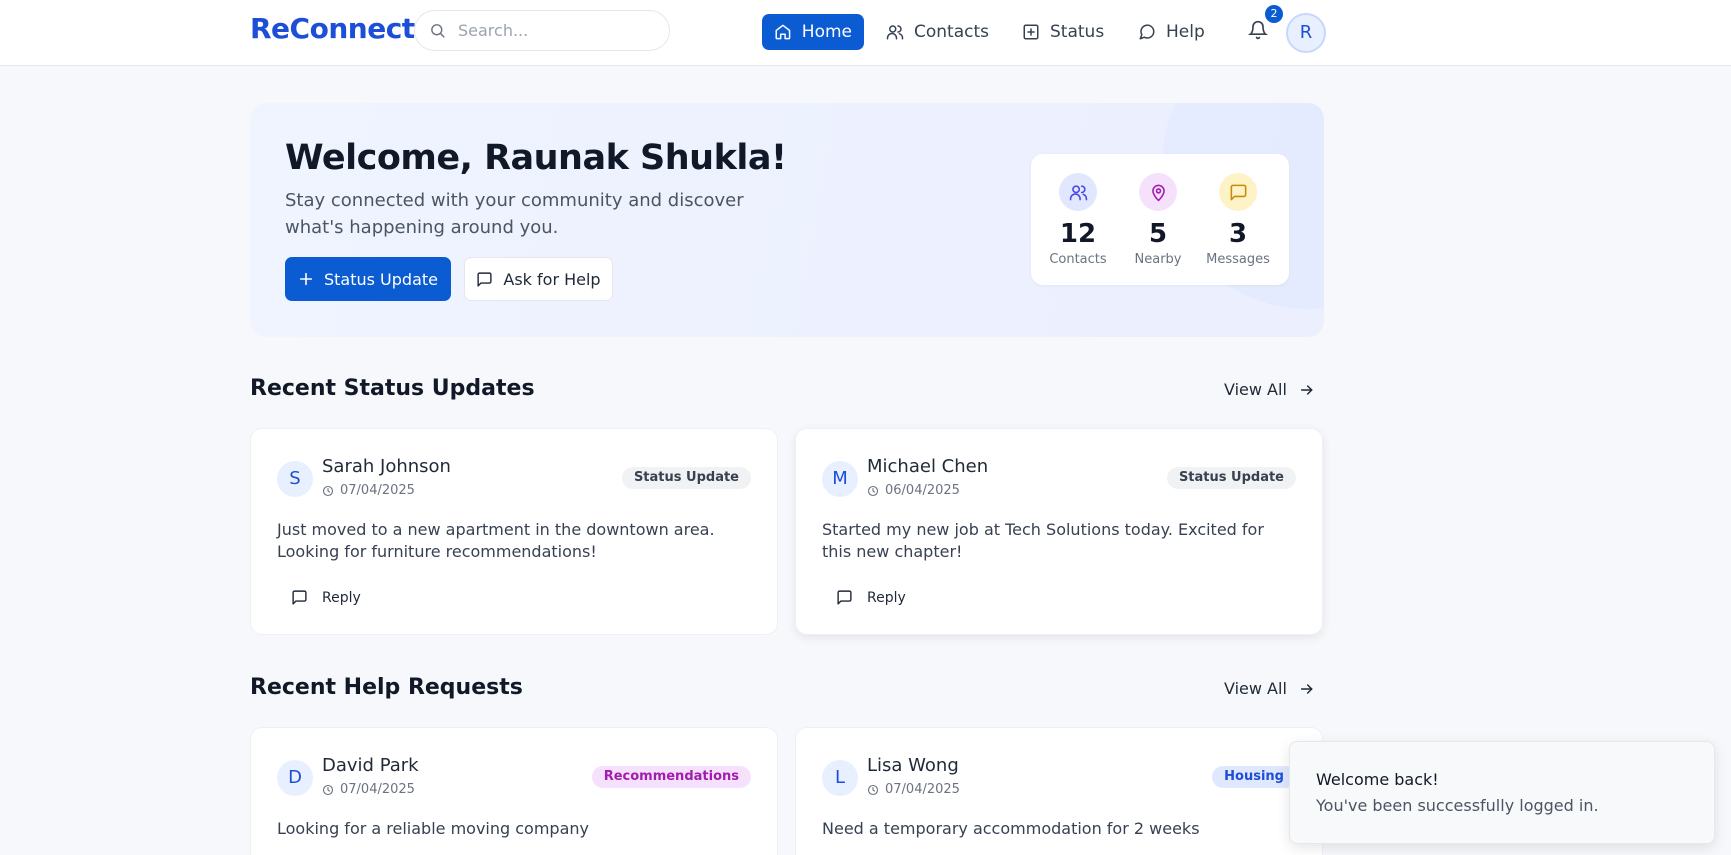 This screenshot has width=1731, height=855. I want to click on stat-nearby-label: Nearby, so click(1158, 259).